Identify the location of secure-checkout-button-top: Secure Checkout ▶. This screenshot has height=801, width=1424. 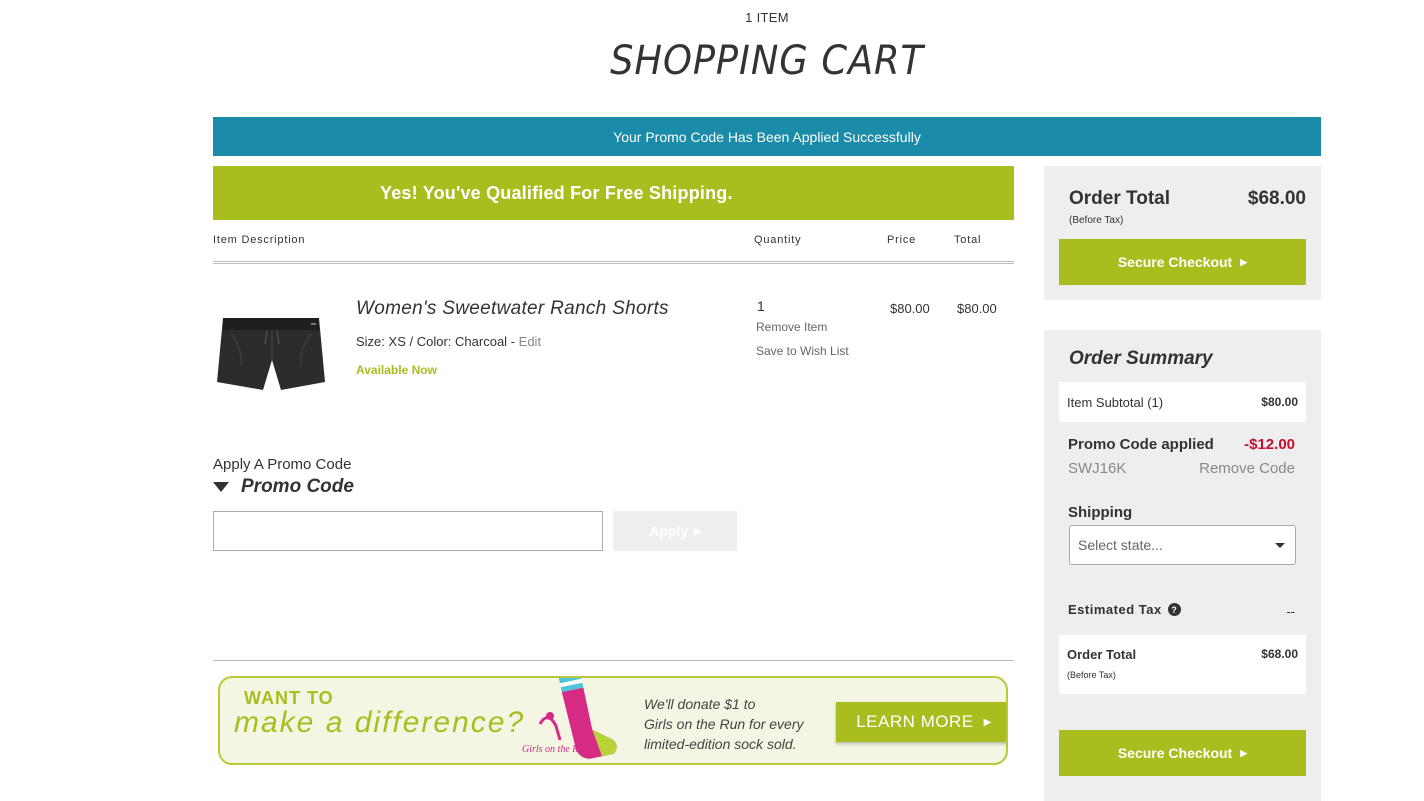
(1182, 262).